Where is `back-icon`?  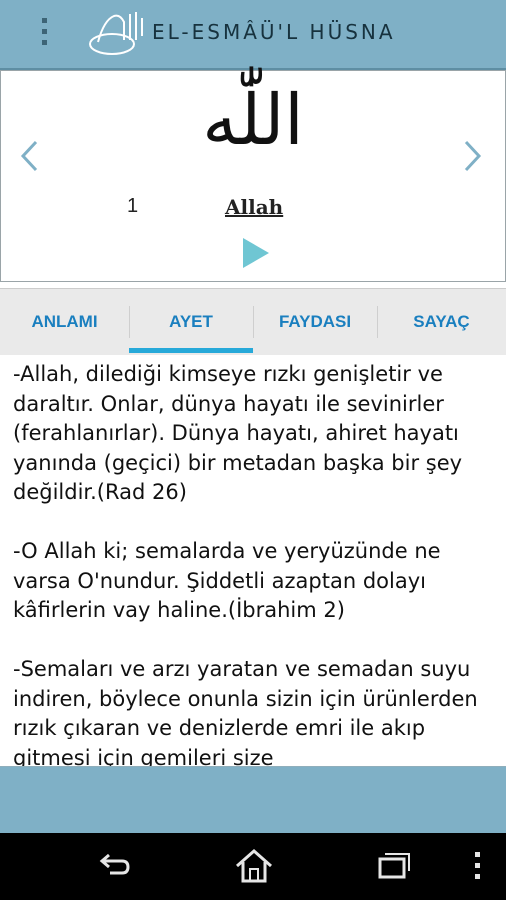 back-icon is located at coordinates (114, 867).